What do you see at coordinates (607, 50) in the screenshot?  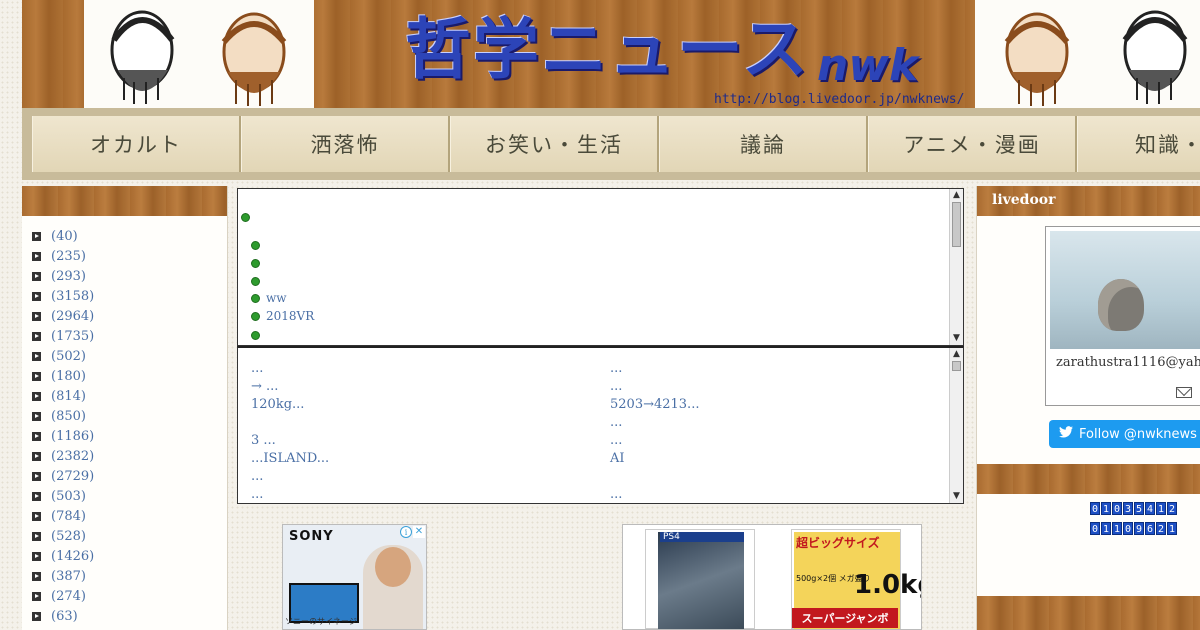 I see `site-title: 哲学ニュース` at bounding box center [607, 50].